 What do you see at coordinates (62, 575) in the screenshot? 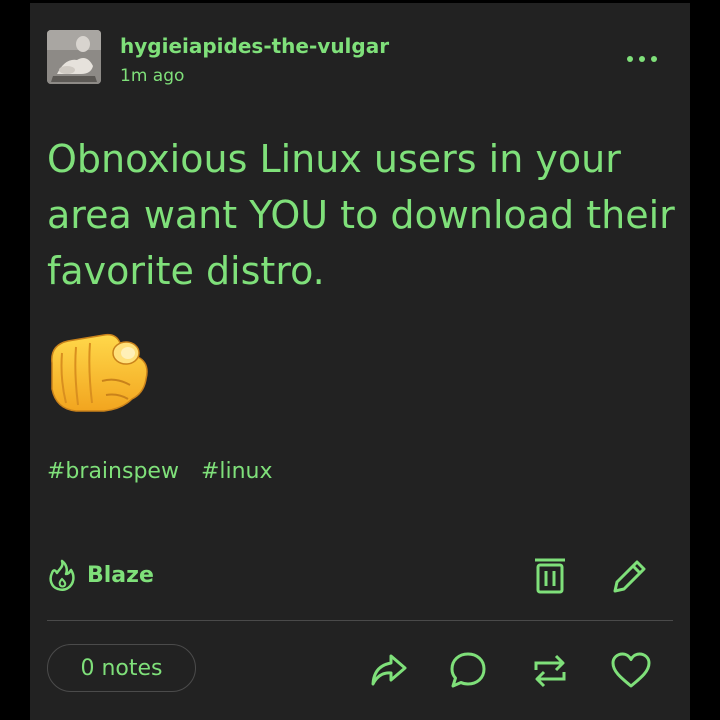
I see `blaze-icon` at bounding box center [62, 575].